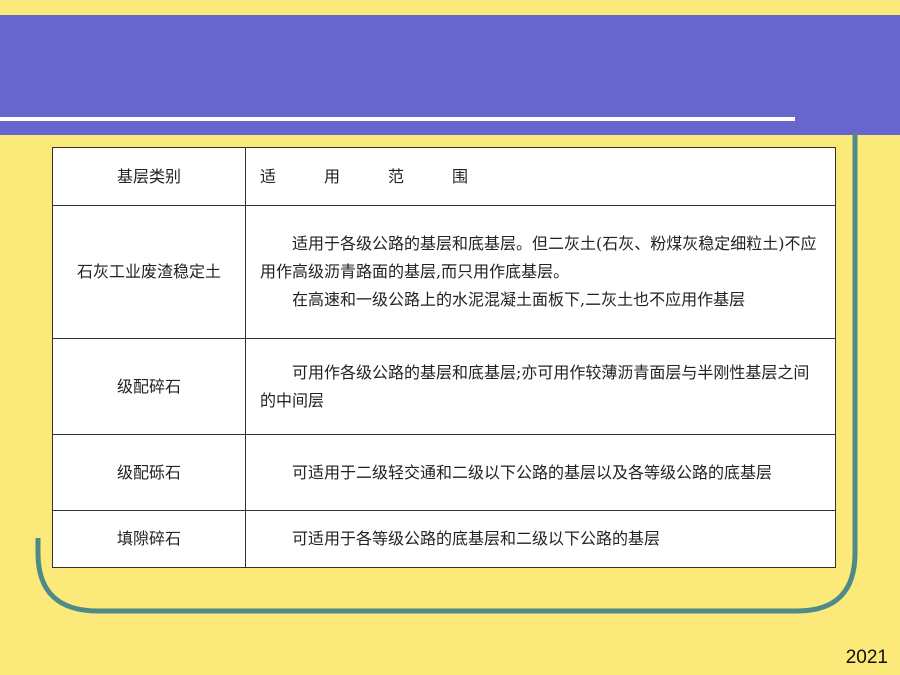 The image size is (900, 675). I want to click on row-scope: 可用作各级公路的基层和底基层;亦可用作较薄沥青面层与半刚性基层之间的中间层, so click(540, 386).